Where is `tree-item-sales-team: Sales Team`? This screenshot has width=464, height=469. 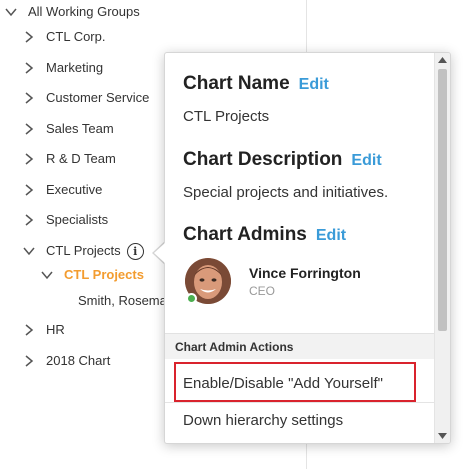 tree-item-sales-team: Sales Team is located at coordinates (68, 129).